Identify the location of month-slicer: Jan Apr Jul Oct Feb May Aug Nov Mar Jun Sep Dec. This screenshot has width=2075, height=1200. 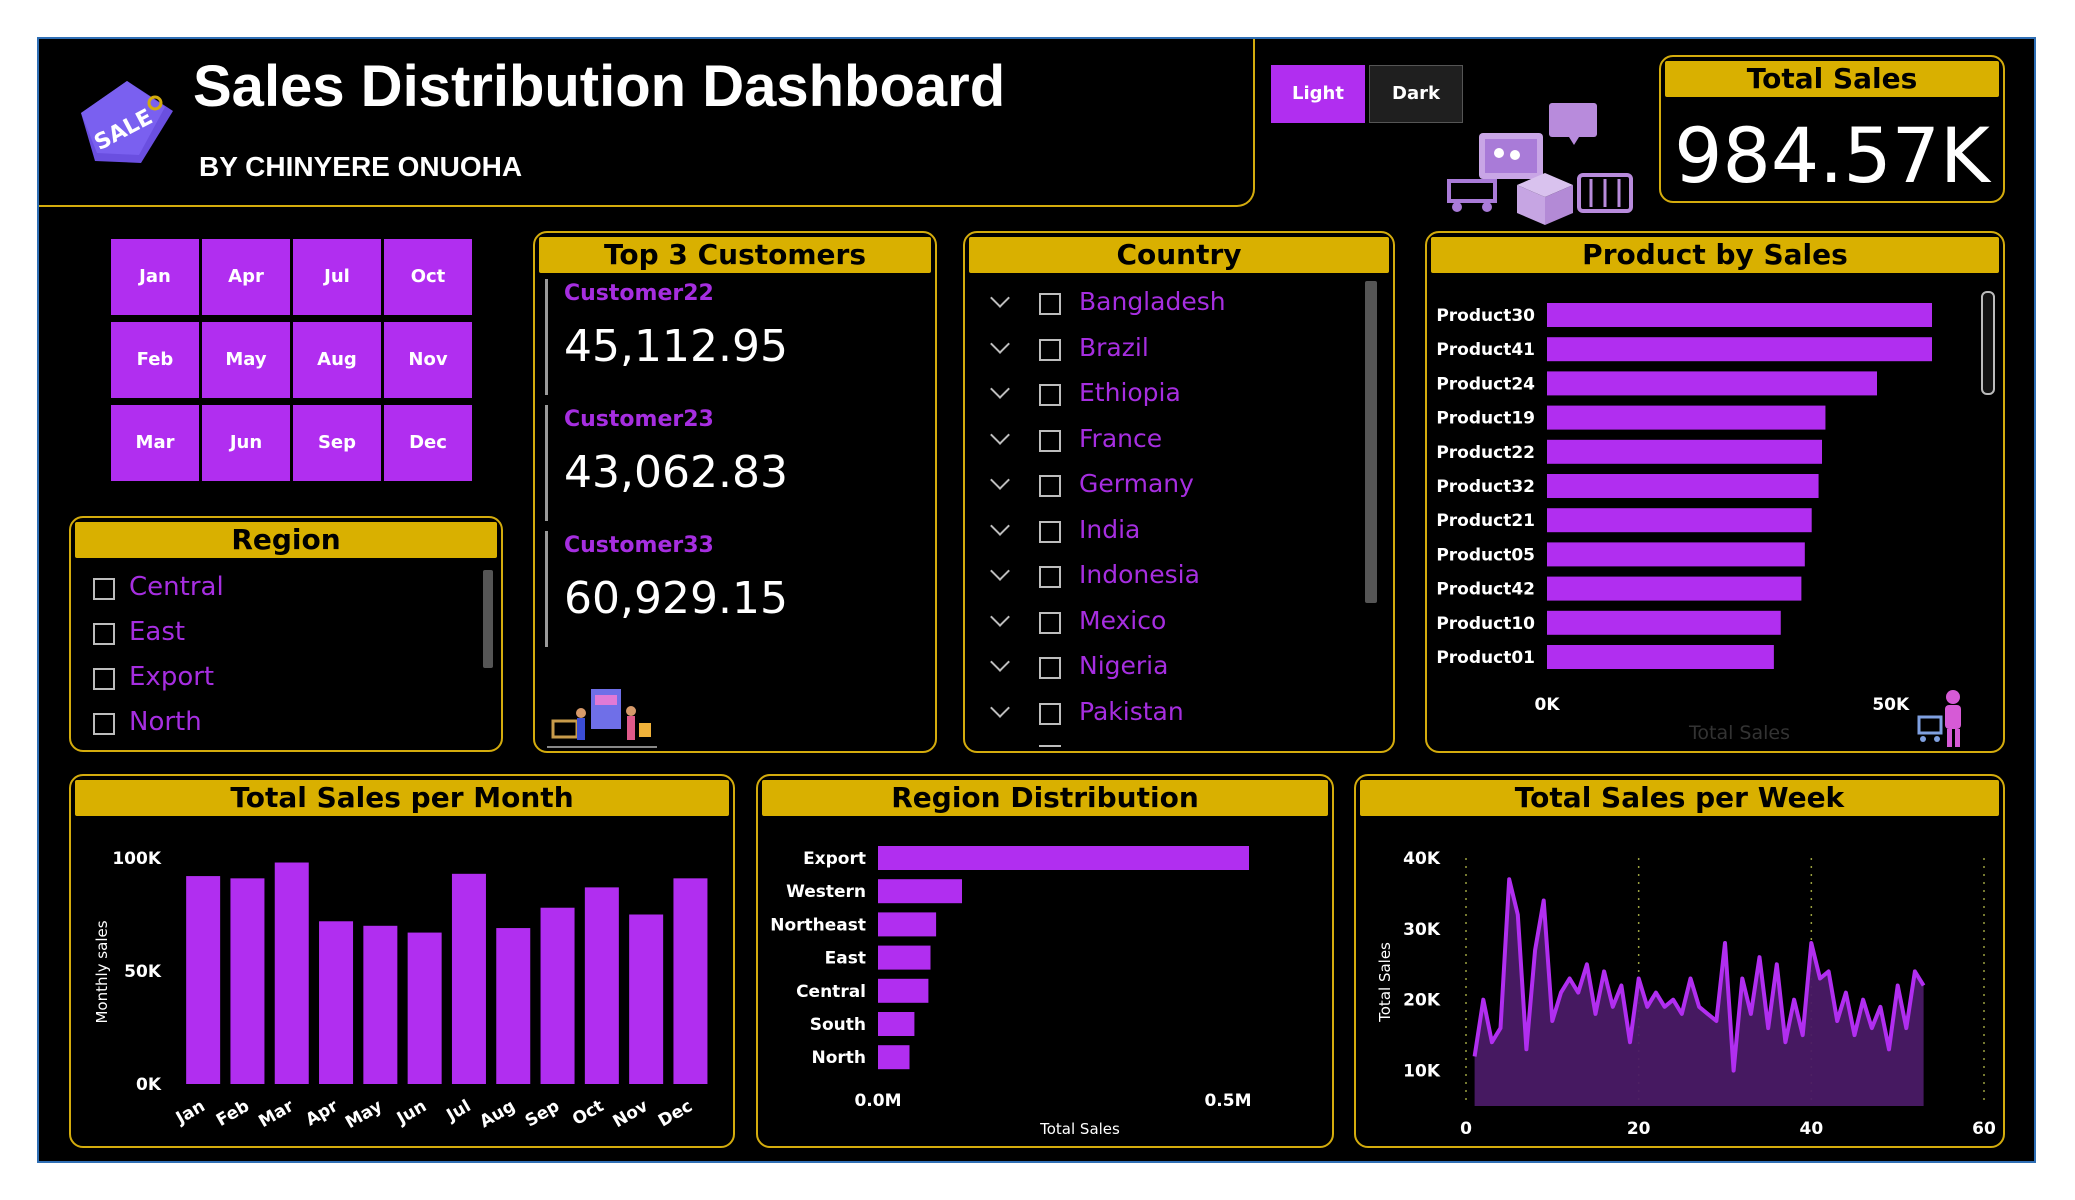
(291, 364).